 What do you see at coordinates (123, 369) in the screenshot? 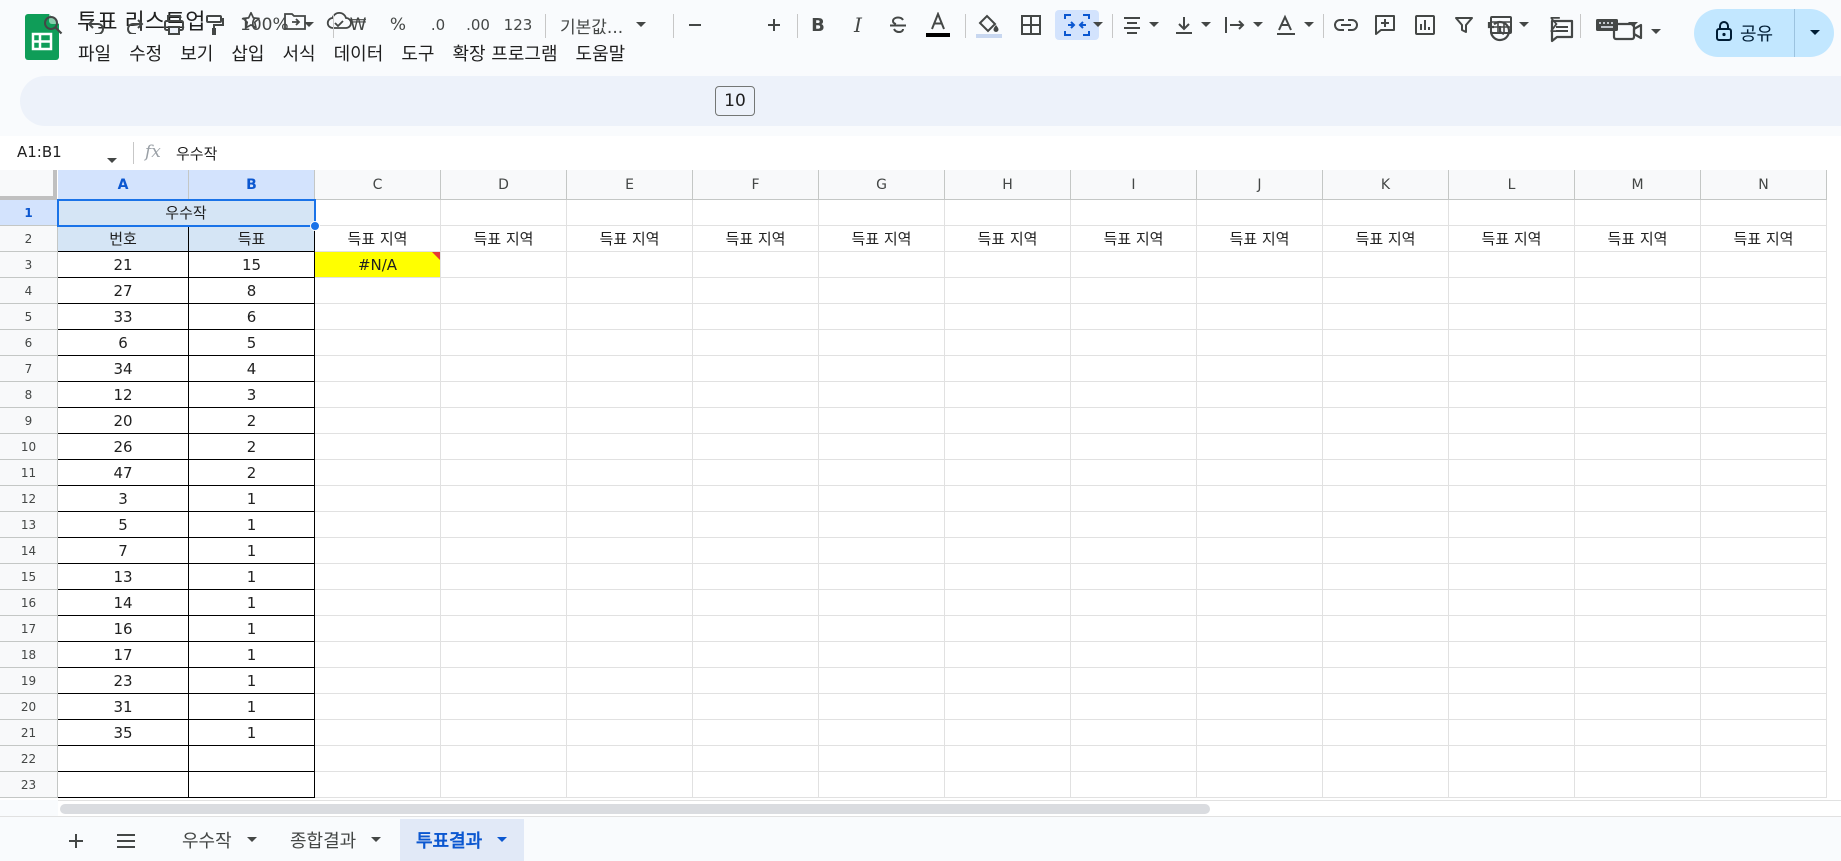
I see `number-cell: 34` at bounding box center [123, 369].